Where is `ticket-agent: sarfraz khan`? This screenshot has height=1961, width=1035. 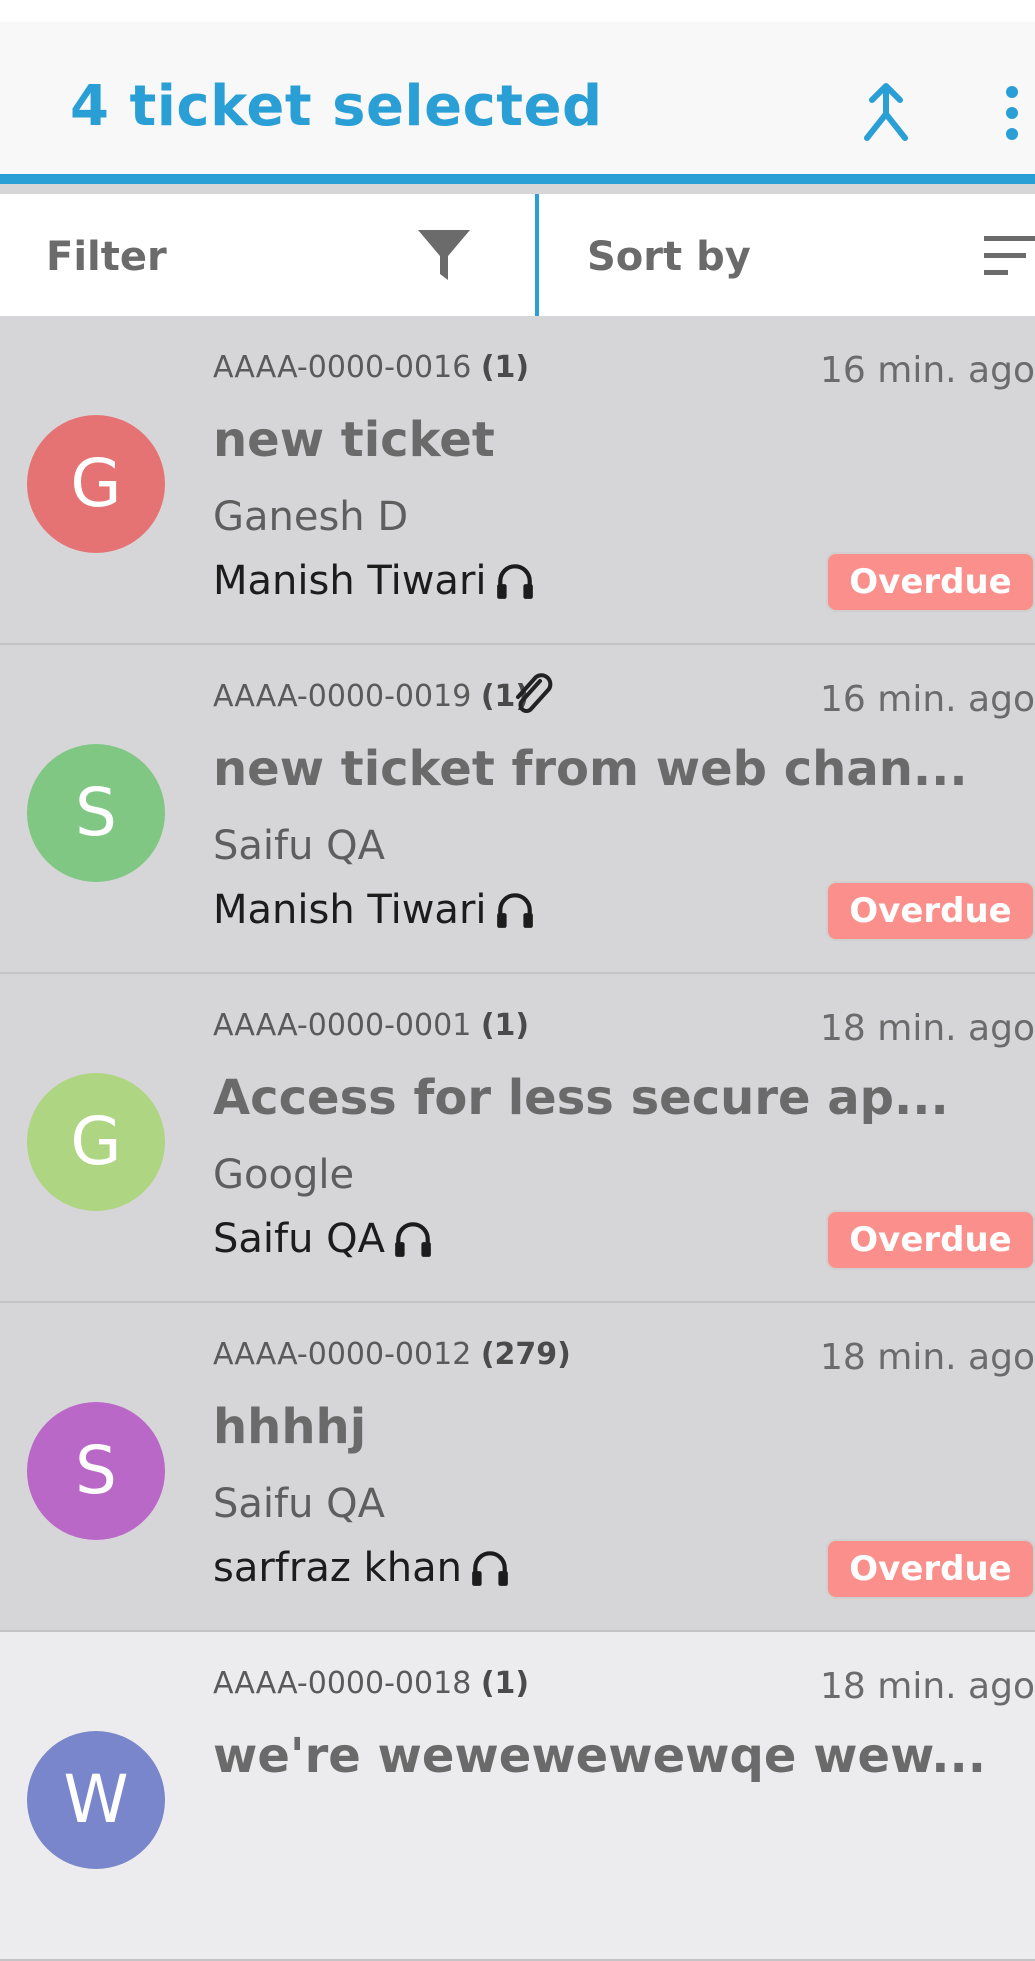
ticket-agent: sarfraz khan is located at coordinates (362, 1569).